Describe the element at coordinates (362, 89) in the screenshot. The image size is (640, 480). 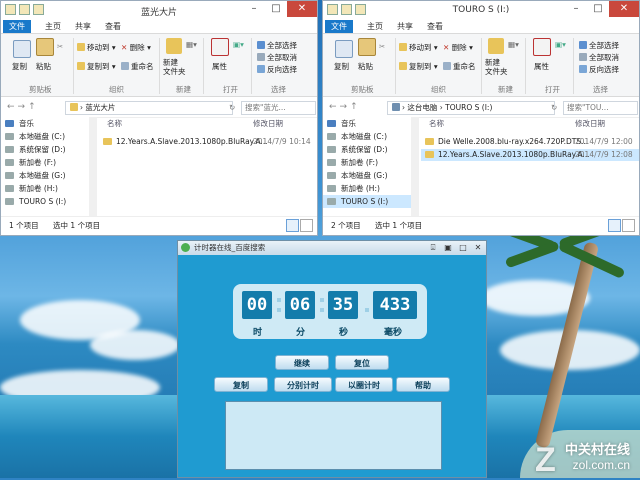
I see `group-clipboard: 剪贴板` at that location.